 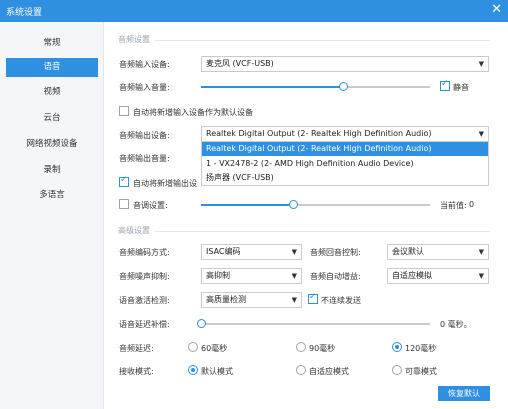 What do you see at coordinates (226, 299) in the screenshot?
I see `vad-value: 高质量检测` at bounding box center [226, 299].